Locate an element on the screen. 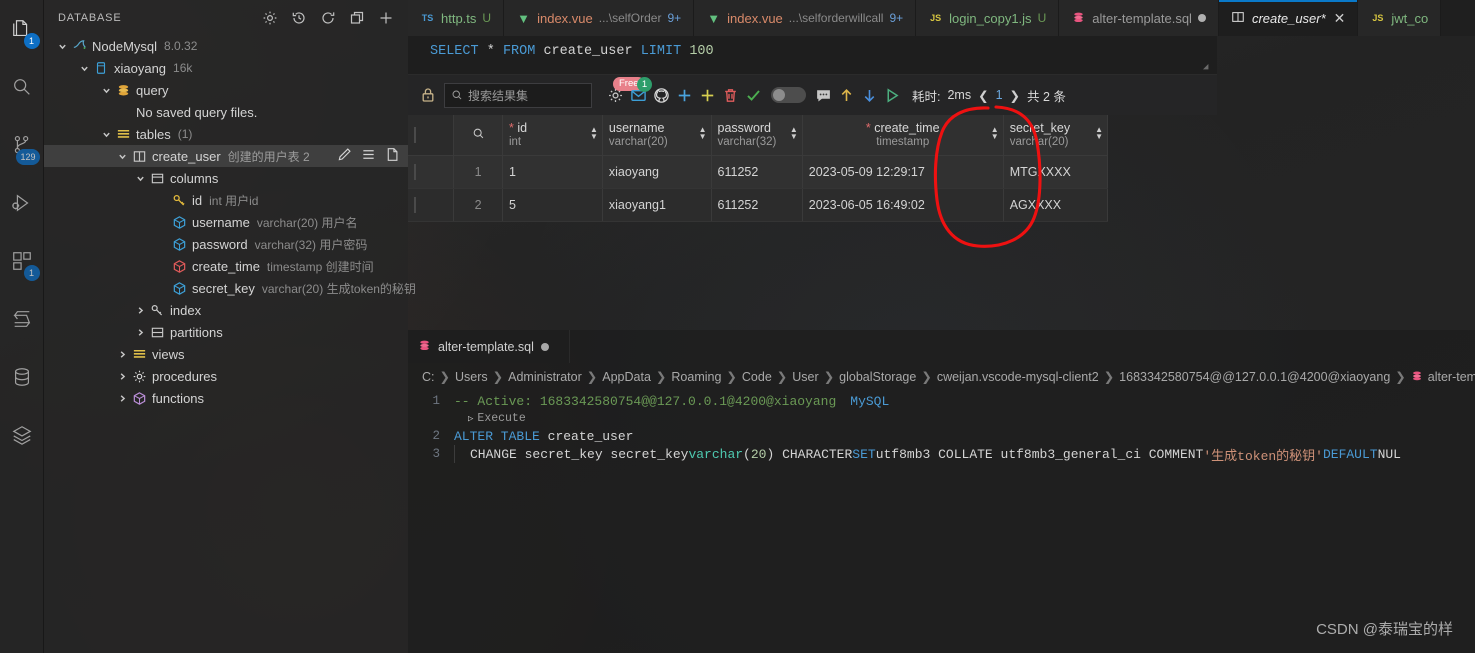  execute-codelens: ▷ Execute is located at coordinates (941, 418).